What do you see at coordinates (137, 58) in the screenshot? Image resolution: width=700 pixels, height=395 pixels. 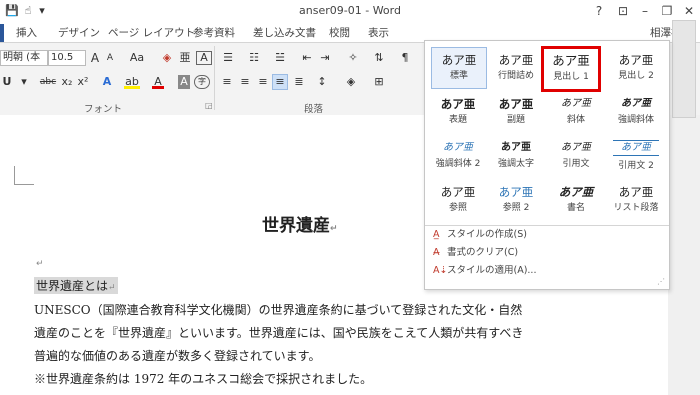 I see `change-case-button: Aa` at bounding box center [137, 58].